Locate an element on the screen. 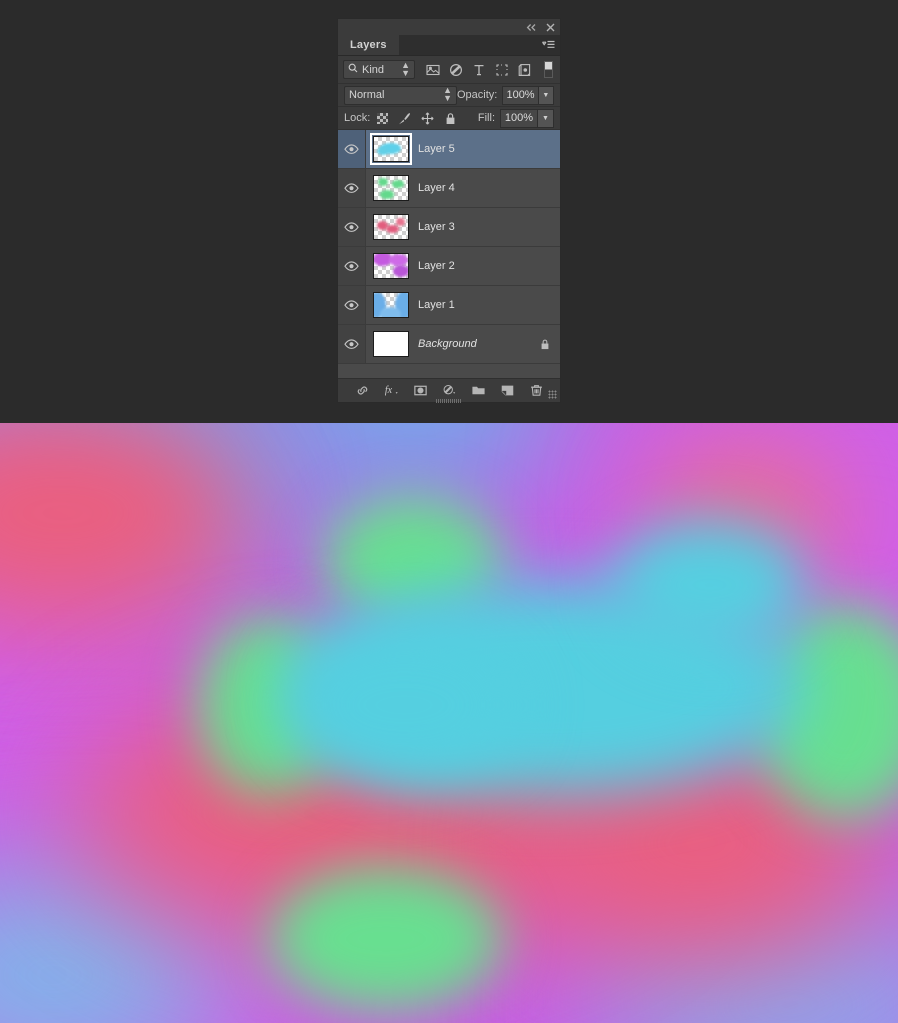  opacity-dropdown-icon: ▼ is located at coordinates (545, 95).